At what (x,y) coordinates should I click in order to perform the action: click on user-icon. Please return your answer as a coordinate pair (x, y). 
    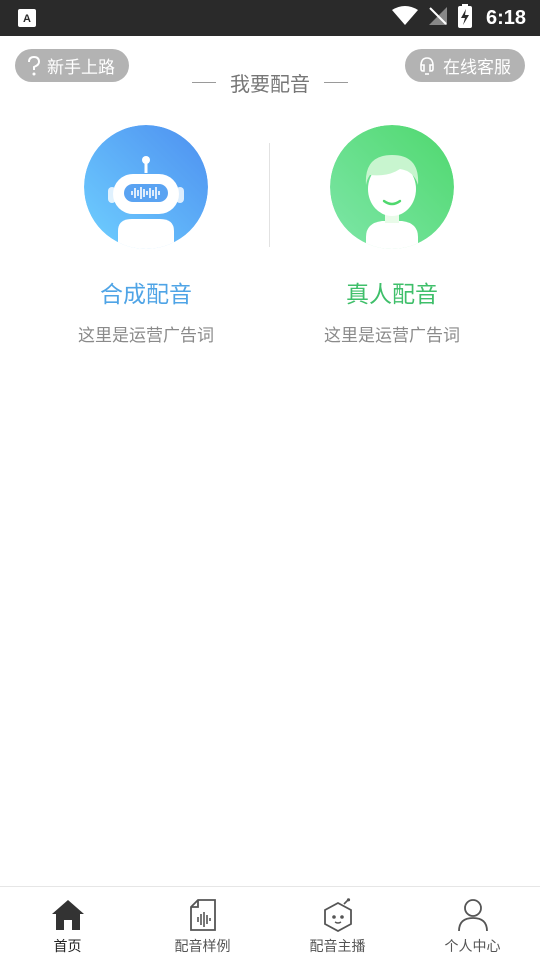
    Looking at the image, I should click on (473, 915).